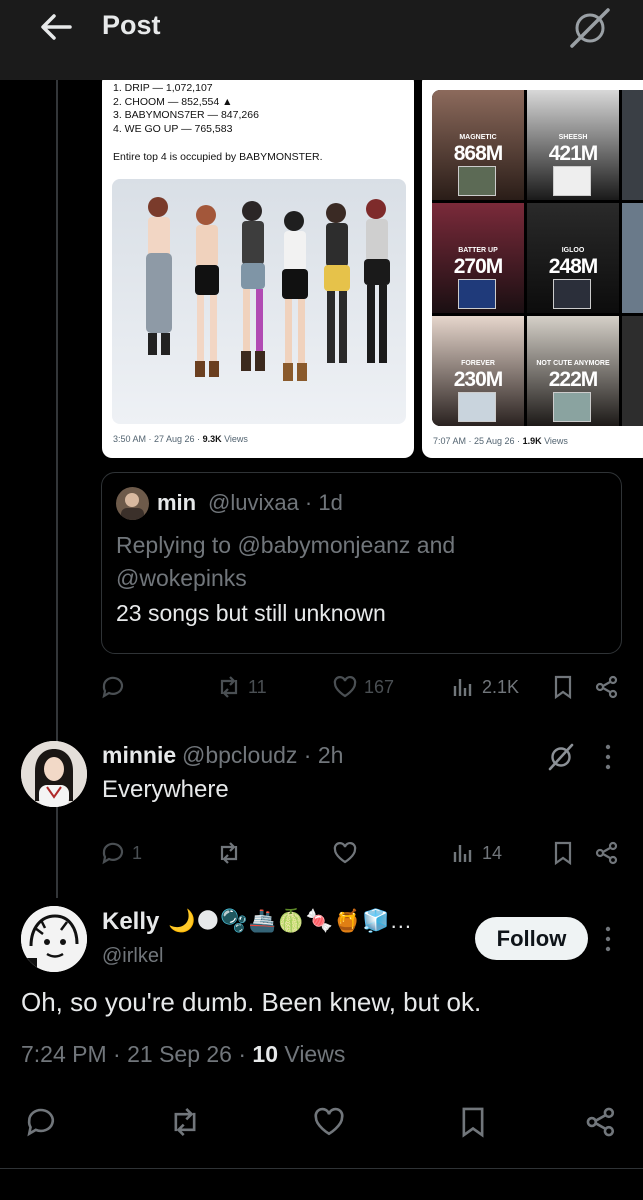  What do you see at coordinates (163, 88) in the screenshot?
I see `chart-line-1: 1. DRIP — 1,072,107` at bounding box center [163, 88].